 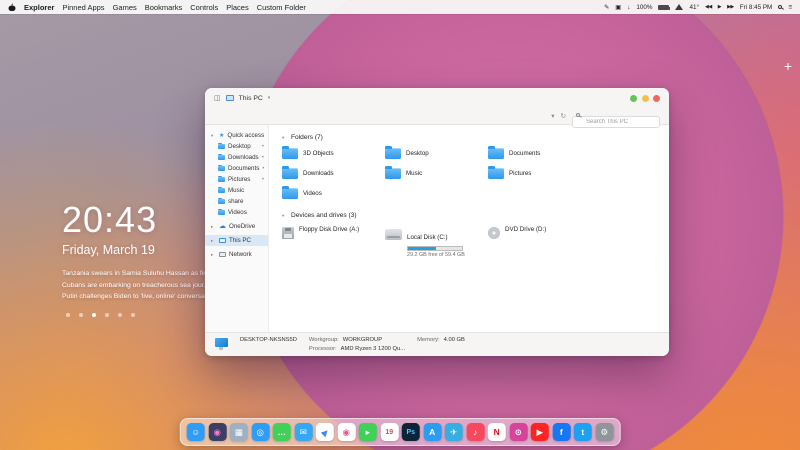 What do you see at coordinates (195, 432) in the screenshot?
I see `dock-icon-finder: ☺` at bounding box center [195, 432].